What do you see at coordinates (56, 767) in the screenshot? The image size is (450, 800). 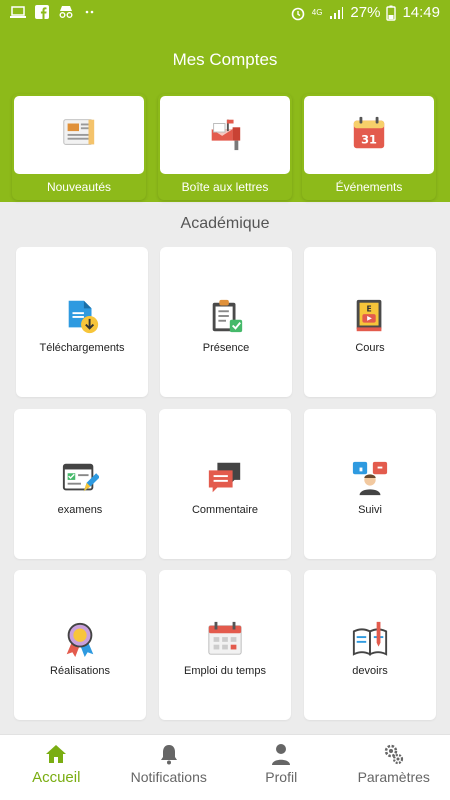 I see `nav-accueil: Accueil` at bounding box center [56, 767].